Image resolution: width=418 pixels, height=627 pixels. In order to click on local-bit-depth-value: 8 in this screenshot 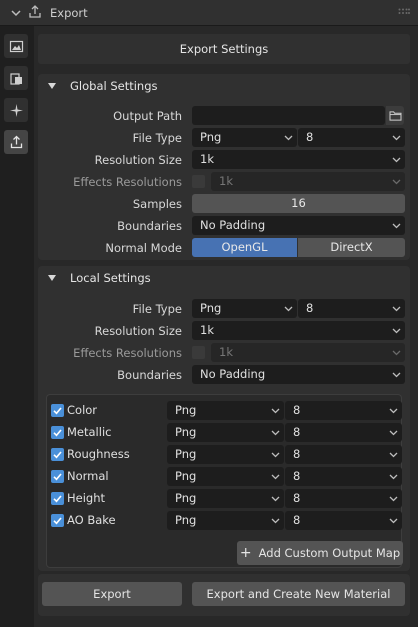, I will do `click(310, 308)`.